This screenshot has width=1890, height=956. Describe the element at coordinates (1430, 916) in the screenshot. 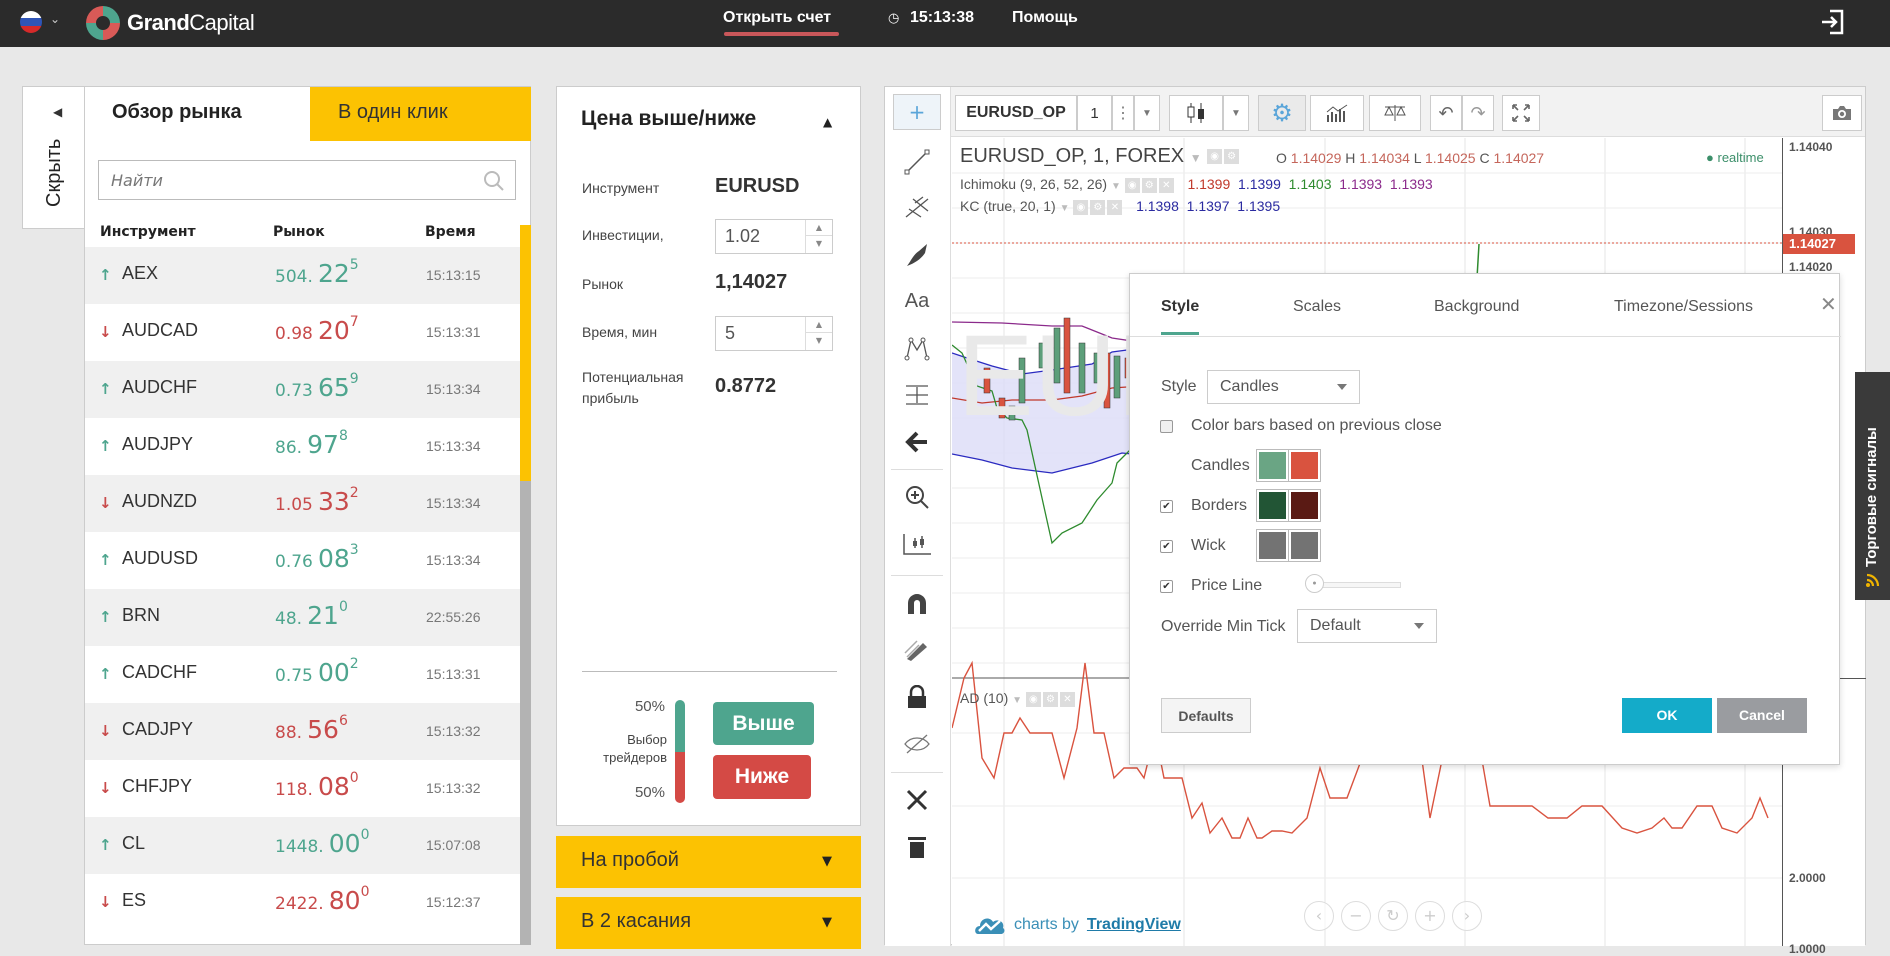

I see `zoom-in-icon: +` at that location.